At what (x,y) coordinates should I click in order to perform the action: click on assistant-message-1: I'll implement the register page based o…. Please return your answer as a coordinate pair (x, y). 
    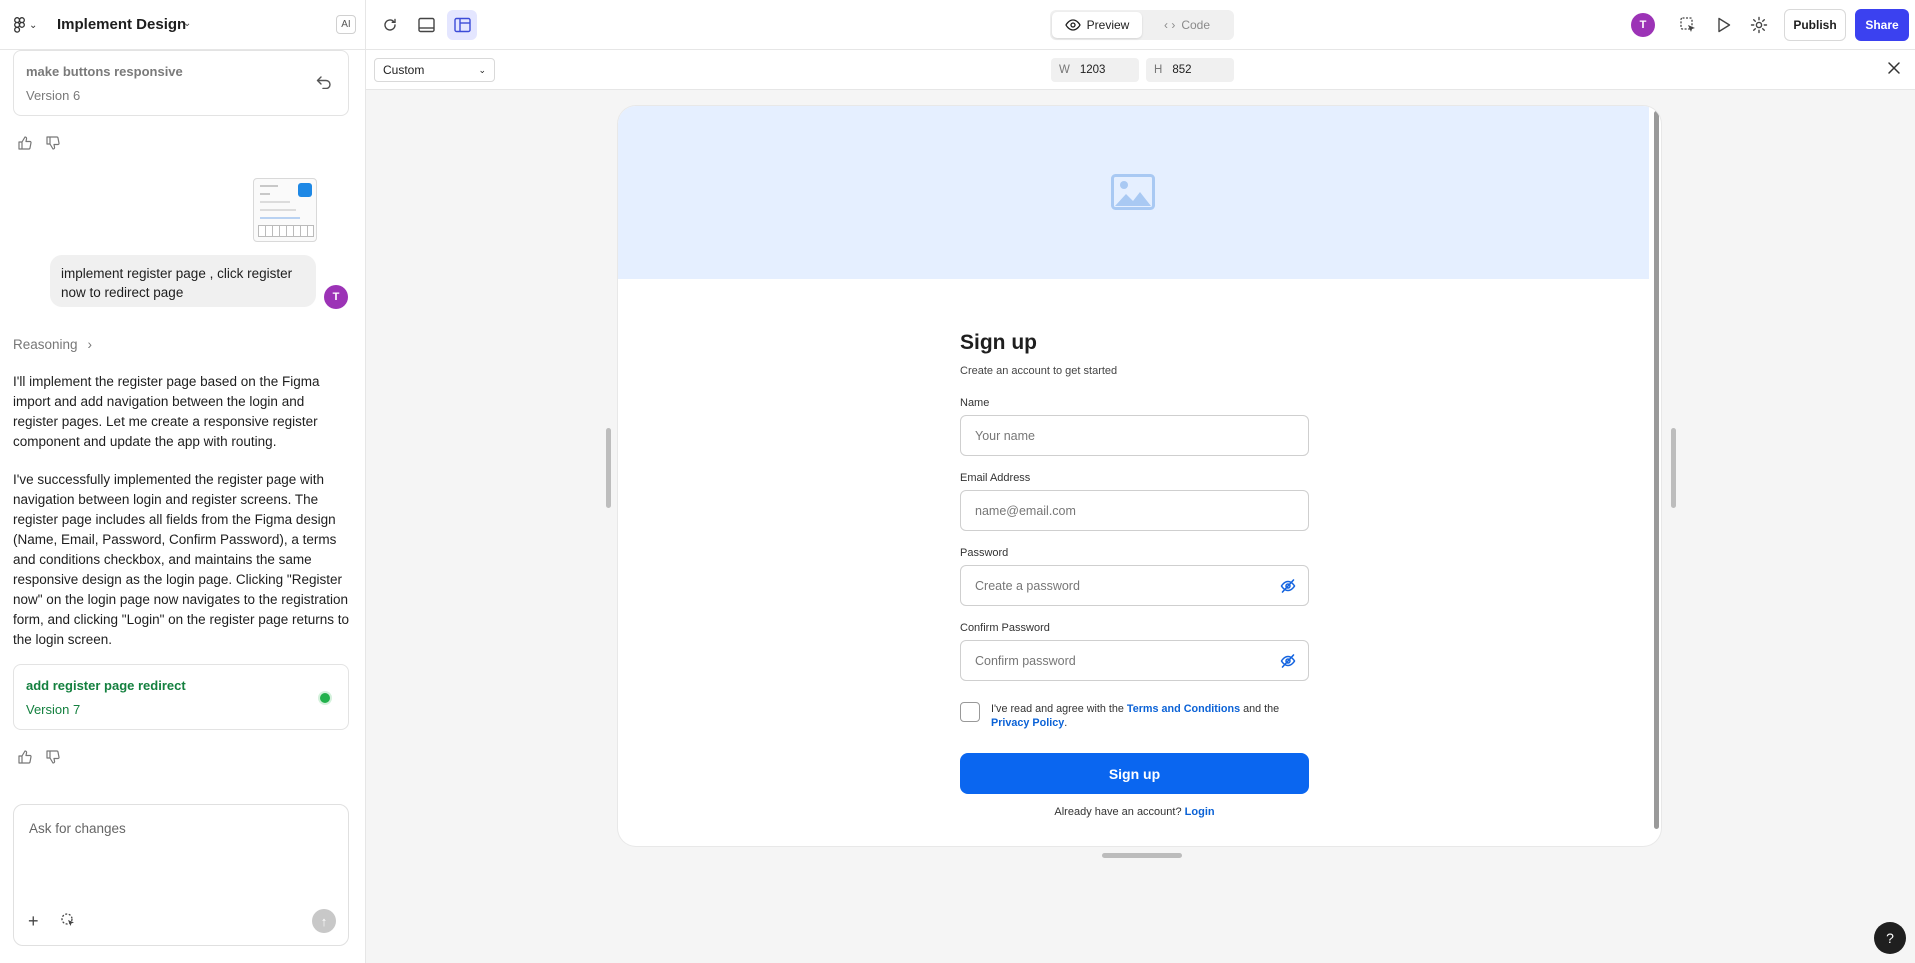
    Looking at the image, I should click on (166, 411).